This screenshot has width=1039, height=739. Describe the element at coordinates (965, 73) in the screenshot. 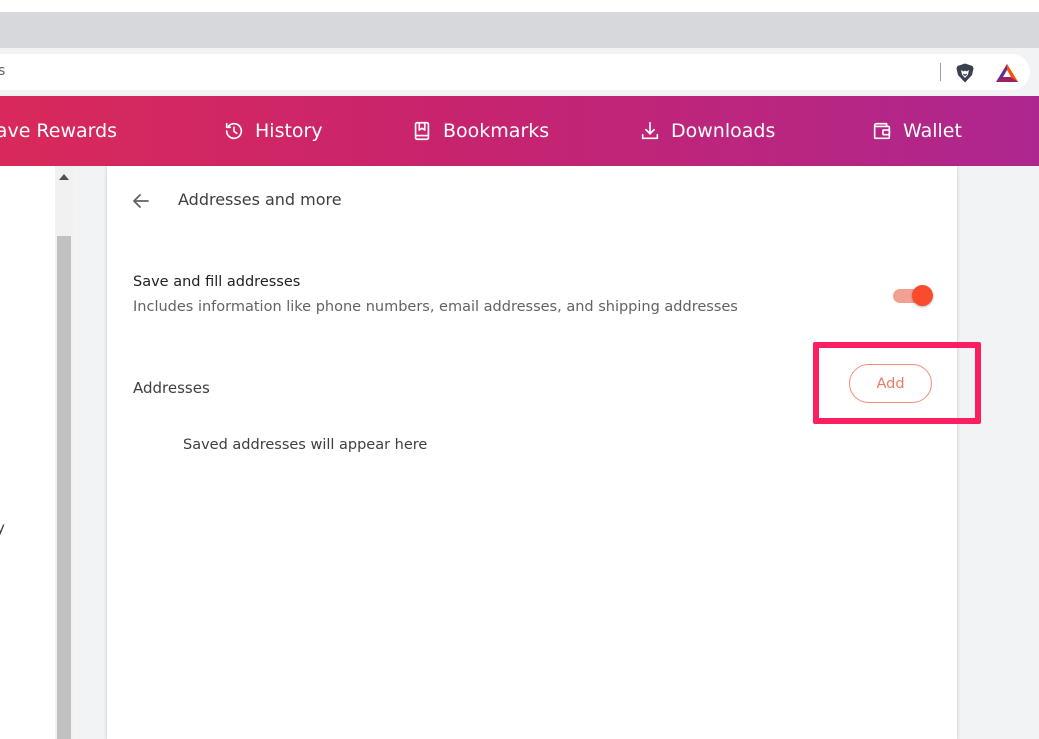

I see `brave-shields-icon` at that location.